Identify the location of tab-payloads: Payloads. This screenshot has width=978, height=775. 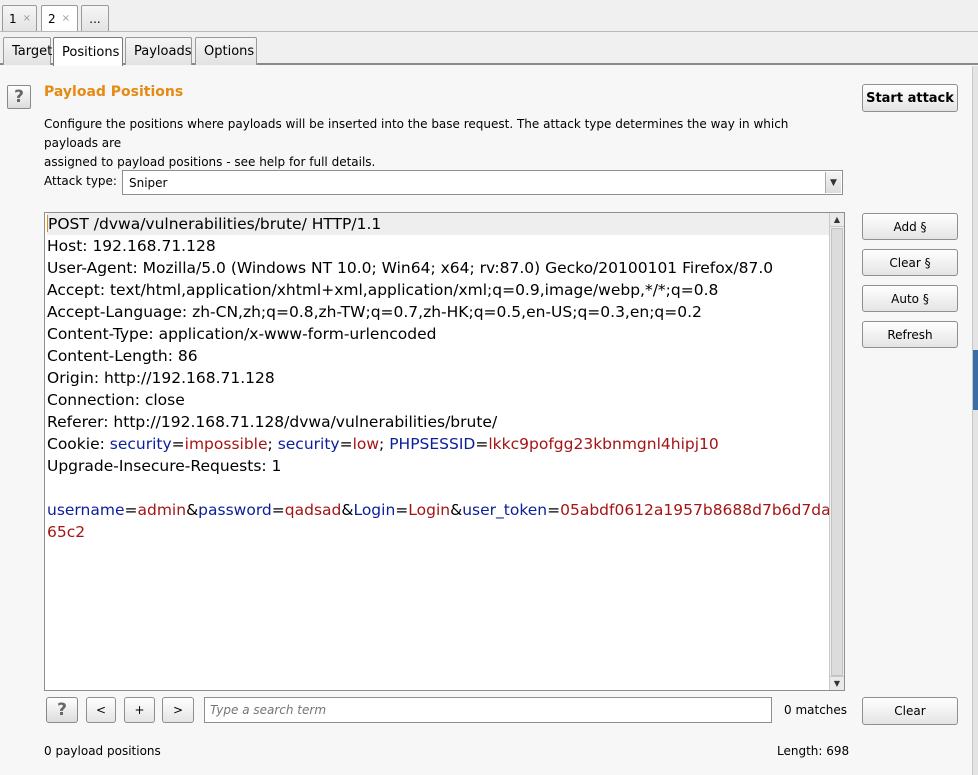
(158, 51).